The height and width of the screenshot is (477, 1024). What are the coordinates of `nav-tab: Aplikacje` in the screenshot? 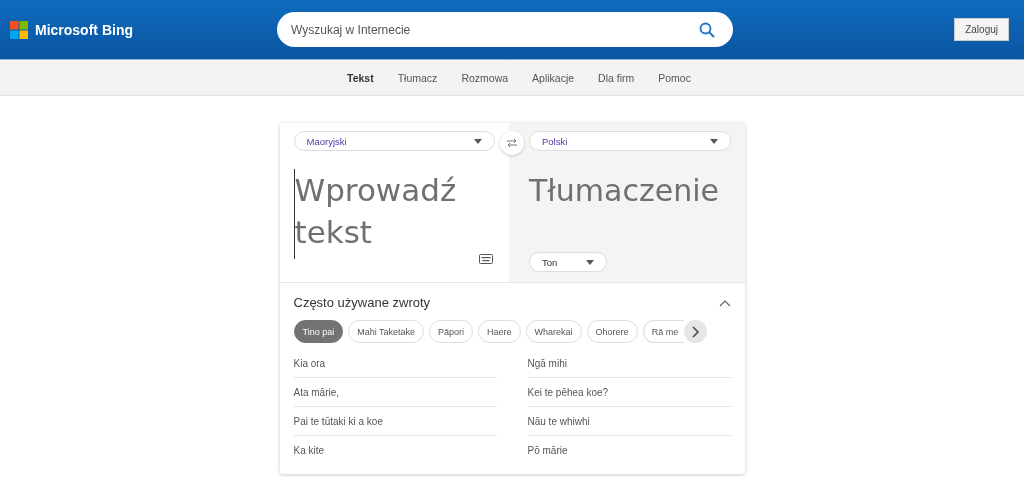 It's located at (553, 77).